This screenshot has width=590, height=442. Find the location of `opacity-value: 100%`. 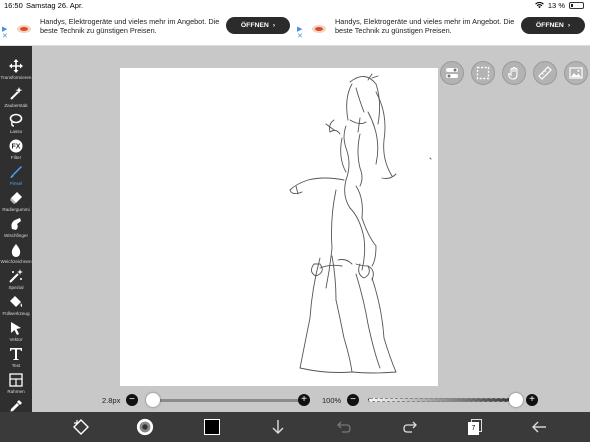

opacity-value: 100% is located at coordinates (332, 400).